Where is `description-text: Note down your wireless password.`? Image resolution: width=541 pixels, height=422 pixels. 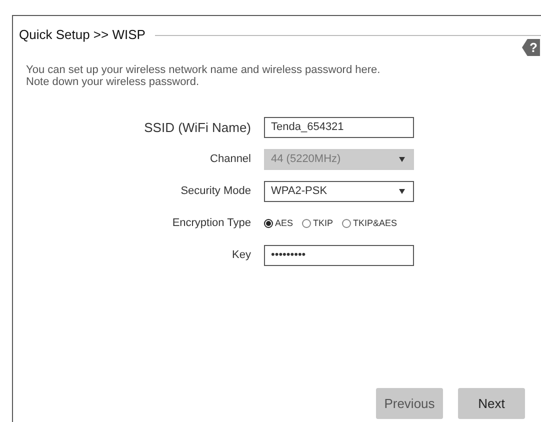 description-text: Note down your wireless password. is located at coordinates (113, 82).